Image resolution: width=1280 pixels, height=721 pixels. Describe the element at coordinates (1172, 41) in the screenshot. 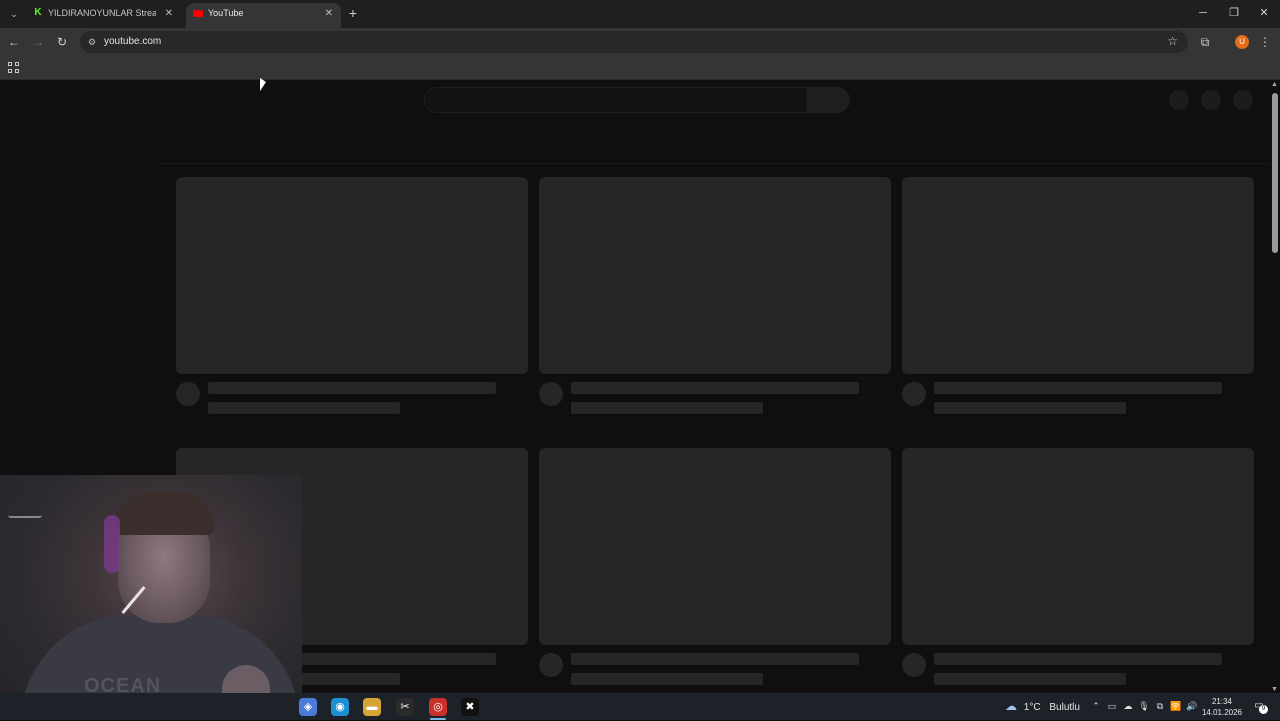

I see `bookmark-star-icon: ☆` at that location.